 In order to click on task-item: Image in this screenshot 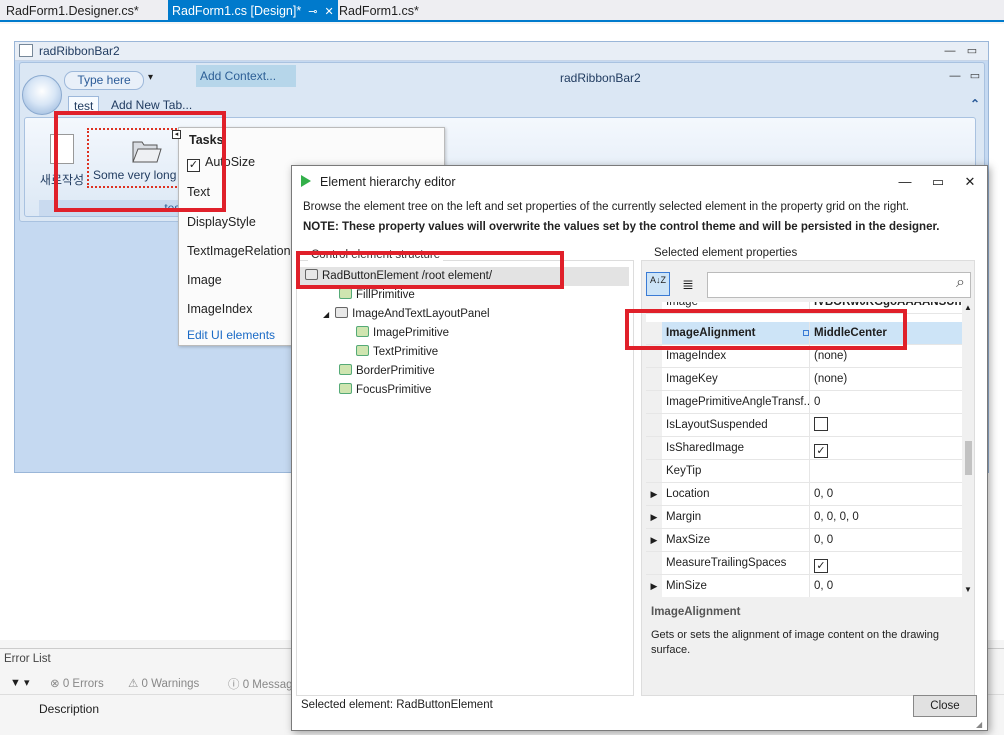, I will do `click(204, 280)`.